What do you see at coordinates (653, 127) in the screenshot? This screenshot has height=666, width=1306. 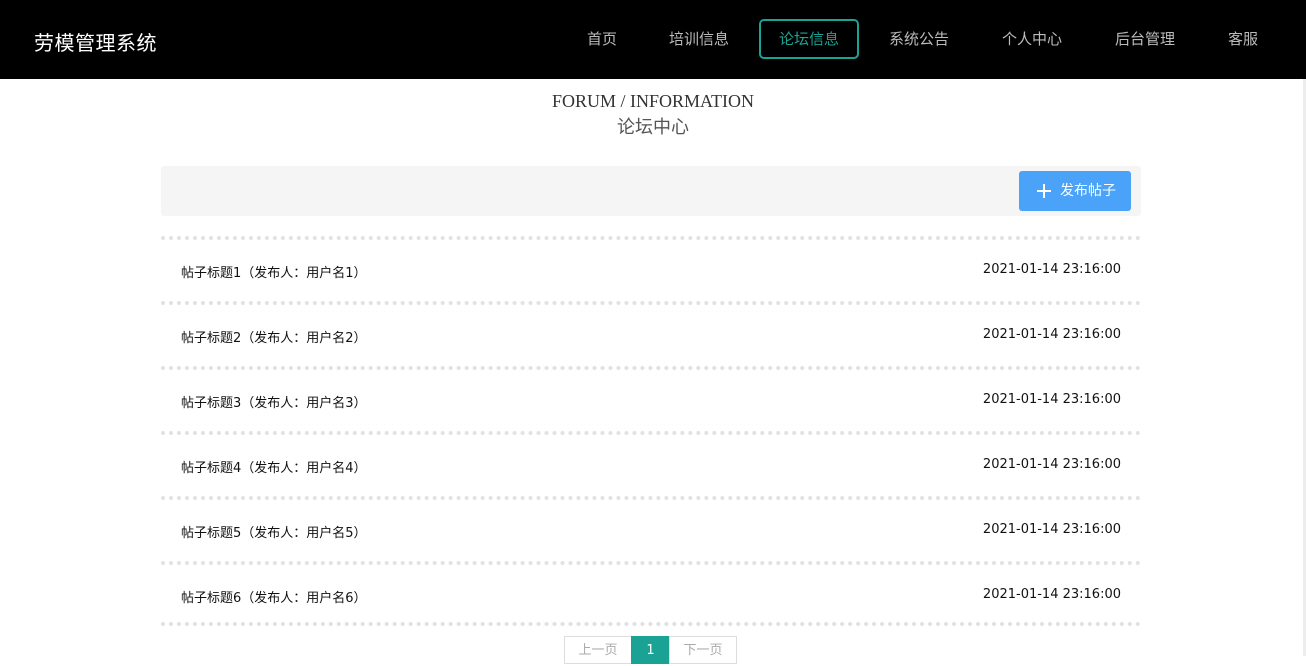 I see `page-title-cn: 论坛中心` at bounding box center [653, 127].